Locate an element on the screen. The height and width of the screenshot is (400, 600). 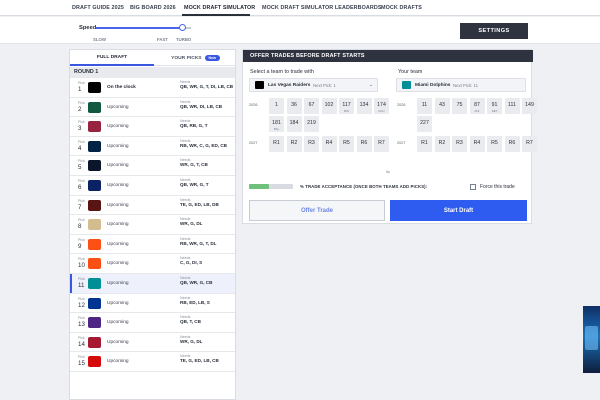
settings-button: SETTINGS is located at coordinates (494, 31).